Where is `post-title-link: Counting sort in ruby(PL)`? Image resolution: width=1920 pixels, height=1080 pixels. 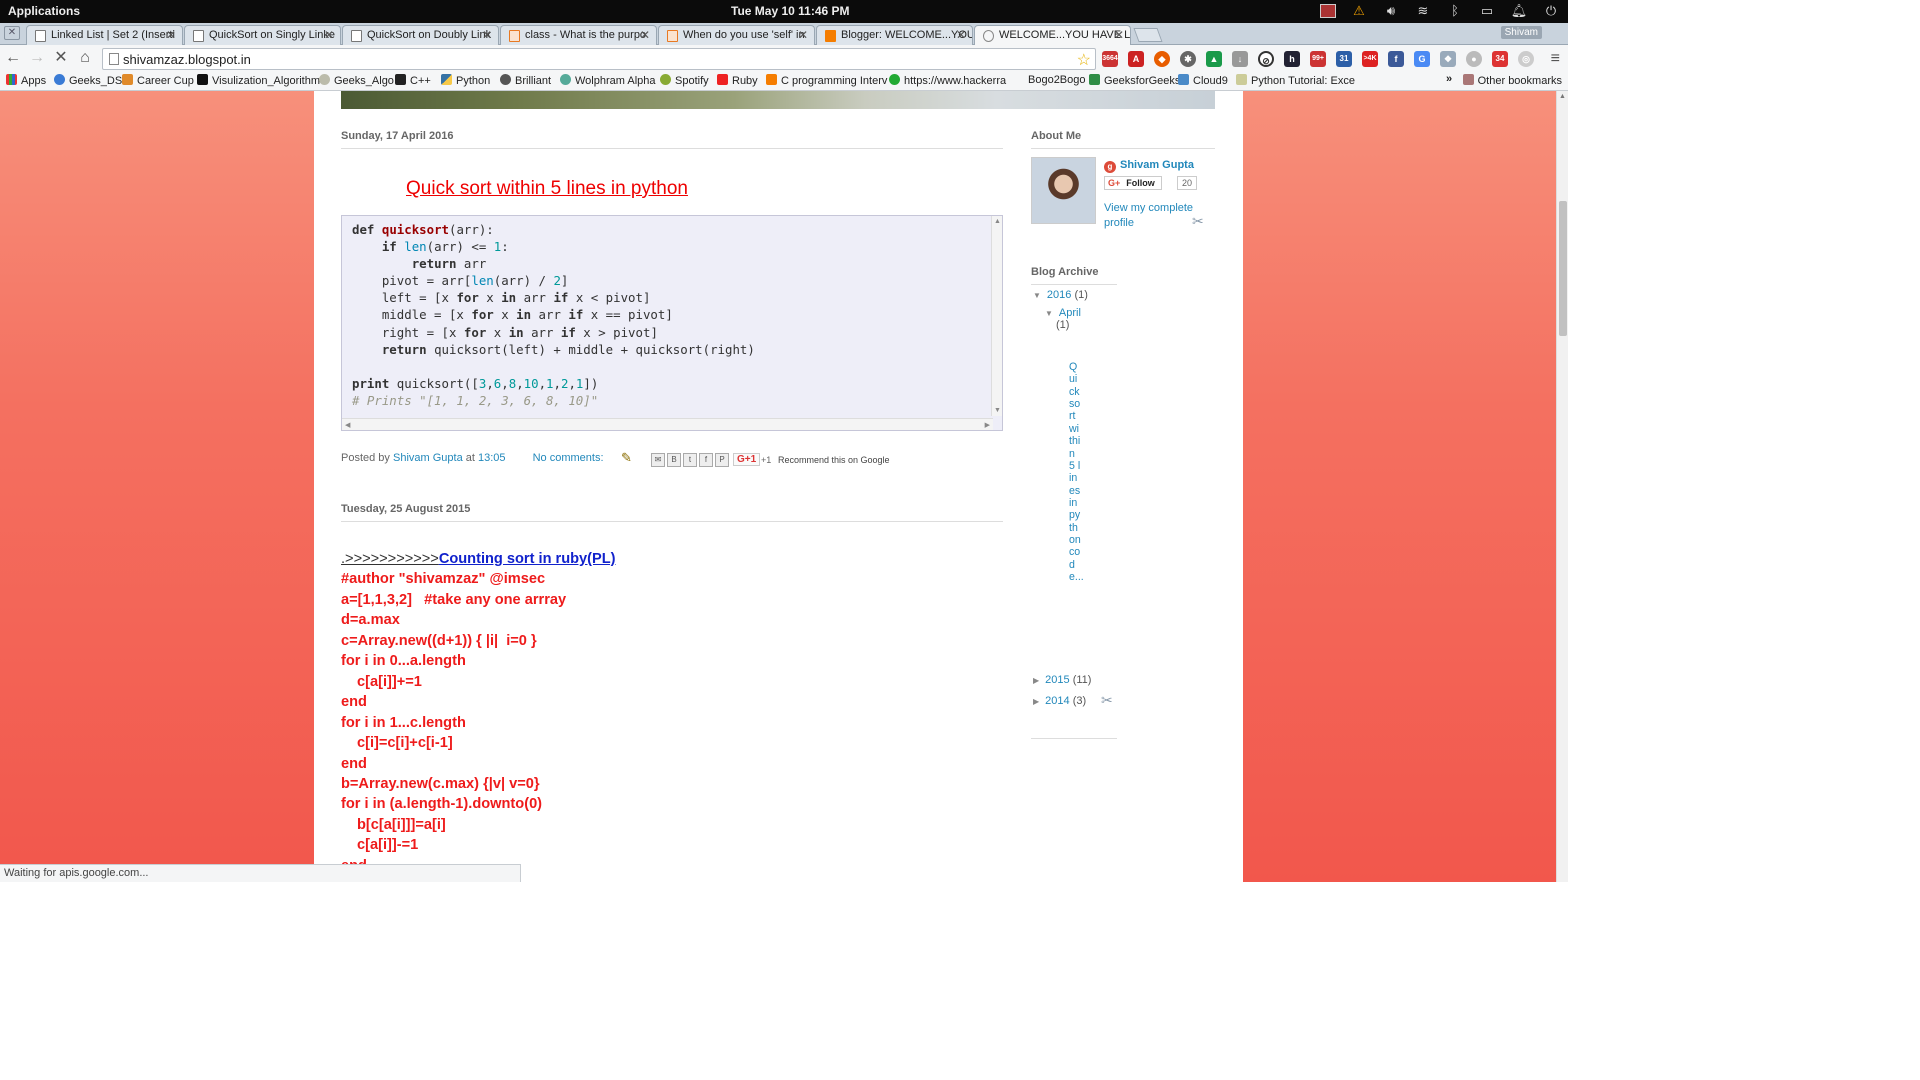
post-title-link: Counting sort in ruby(PL) is located at coordinates (527, 559).